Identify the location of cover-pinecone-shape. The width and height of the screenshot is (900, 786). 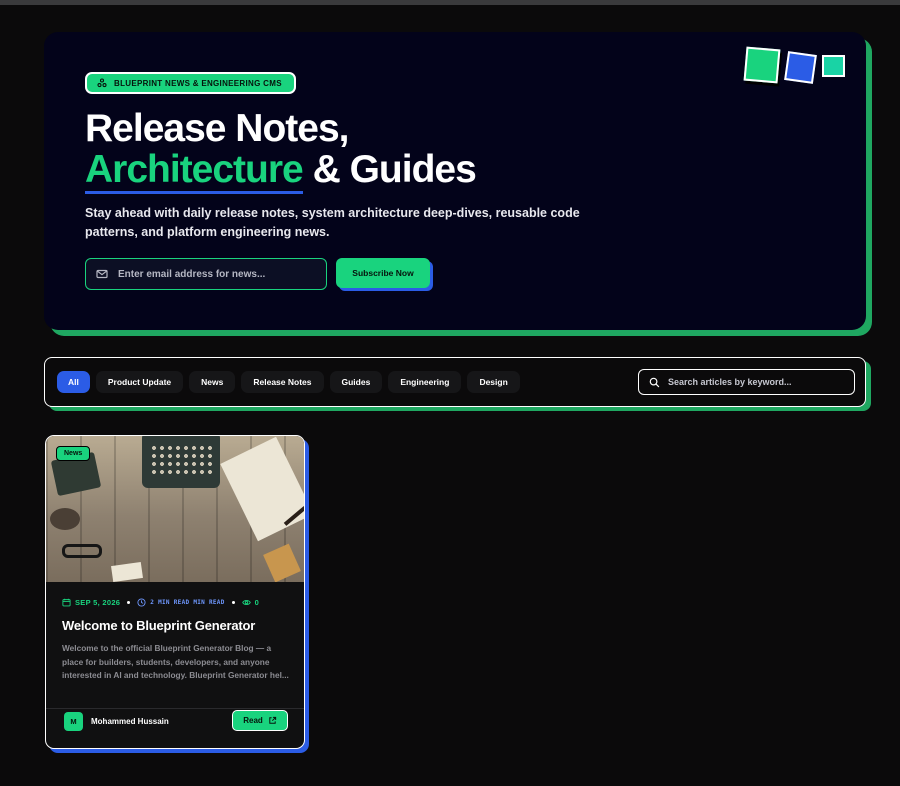
(65, 519).